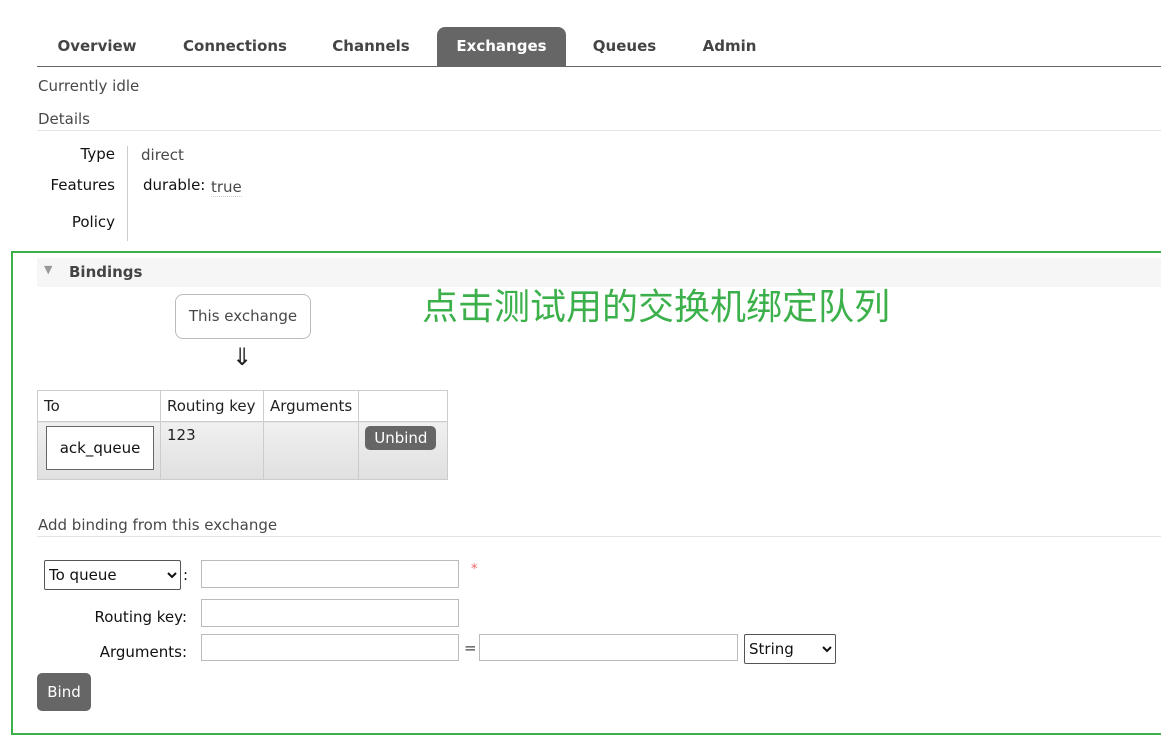  Describe the element at coordinates (729, 46) in the screenshot. I see `tab-admin: Admin` at that location.